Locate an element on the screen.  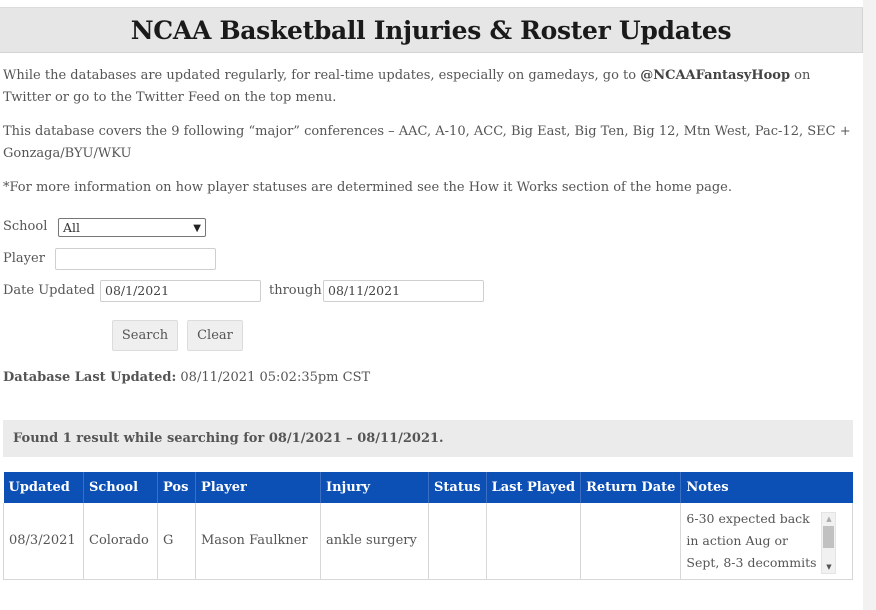
column-header-injury: Injury is located at coordinates (374, 487).